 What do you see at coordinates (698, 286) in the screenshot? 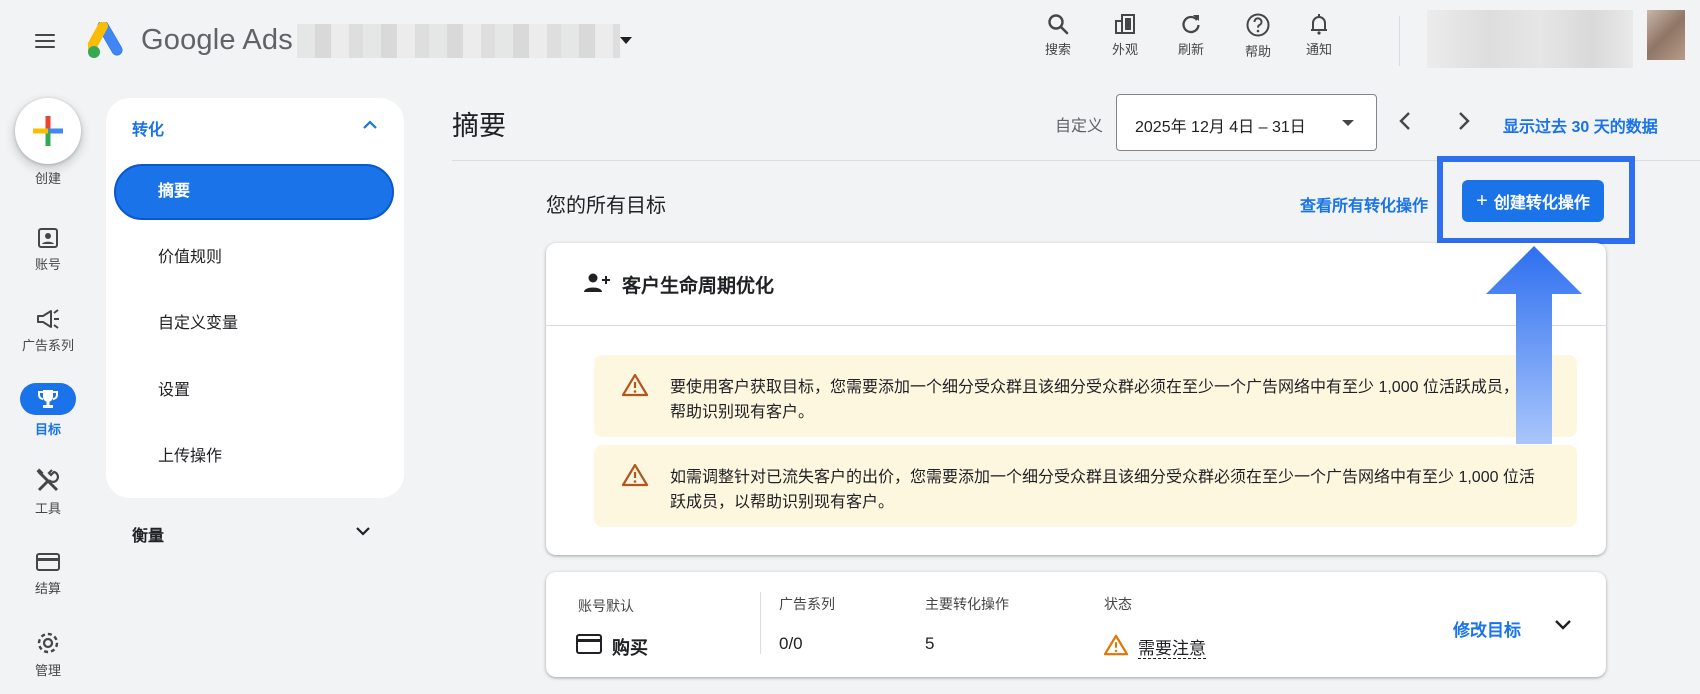
I see `lifecycle-card-title: 客户生命周期优化` at bounding box center [698, 286].